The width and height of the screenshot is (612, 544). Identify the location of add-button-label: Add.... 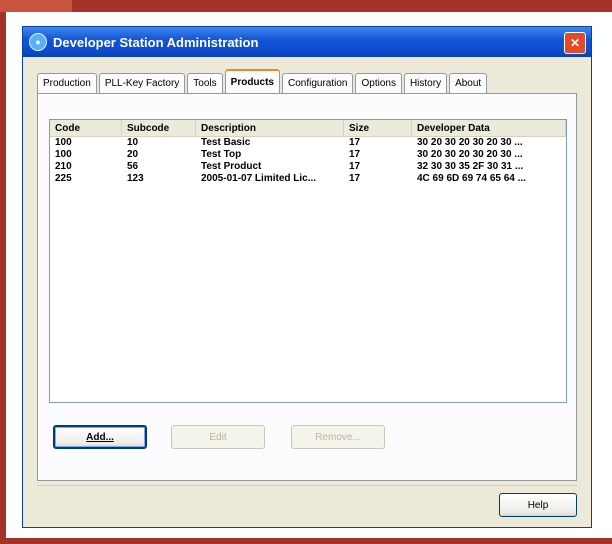
(100, 437).